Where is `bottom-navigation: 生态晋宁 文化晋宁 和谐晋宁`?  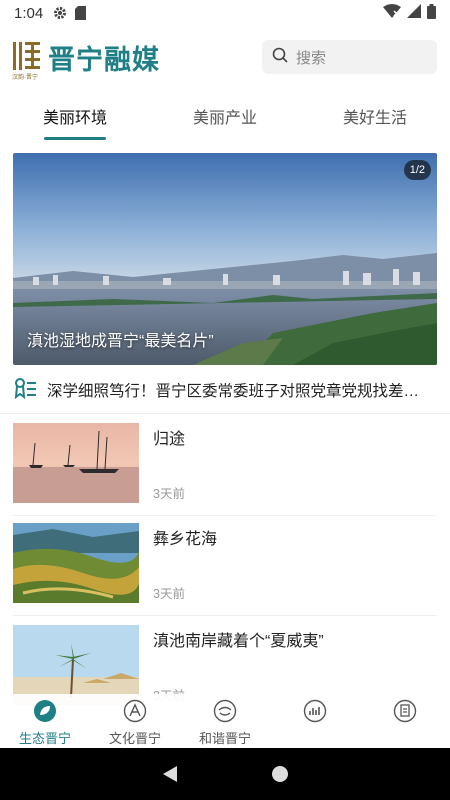 bottom-navigation: 生态晋宁 文化晋宁 和谐晋宁 is located at coordinates (225, 721).